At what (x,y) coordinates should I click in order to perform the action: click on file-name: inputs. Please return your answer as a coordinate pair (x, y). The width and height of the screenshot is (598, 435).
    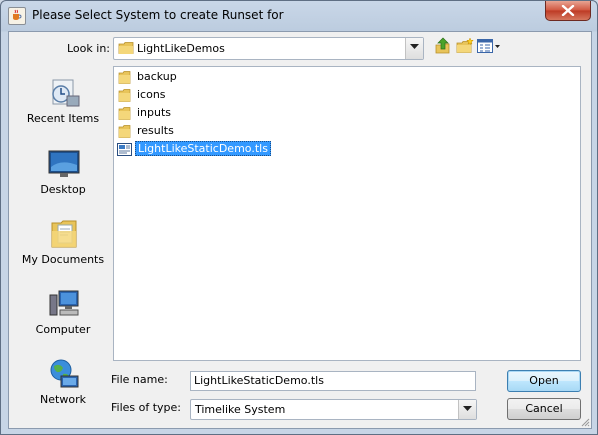
    Looking at the image, I should click on (154, 112).